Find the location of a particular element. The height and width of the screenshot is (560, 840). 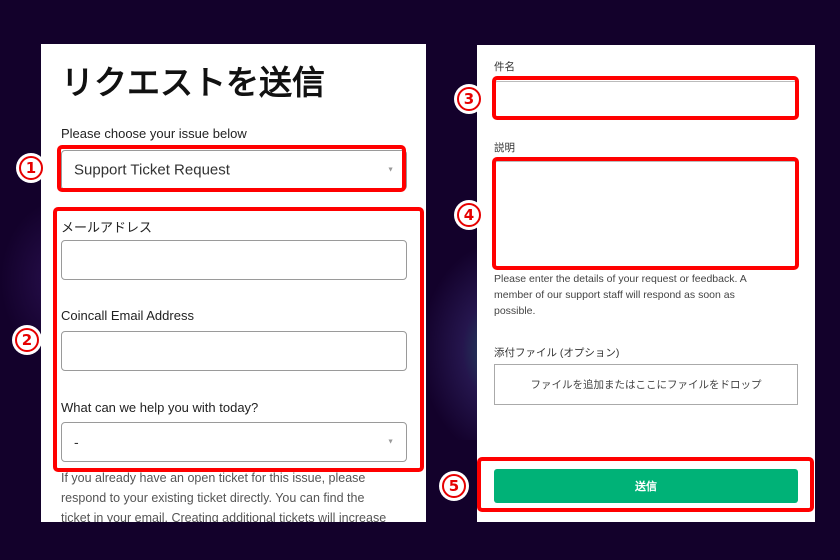

page-title: リクエストを送信 is located at coordinates (193, 82).